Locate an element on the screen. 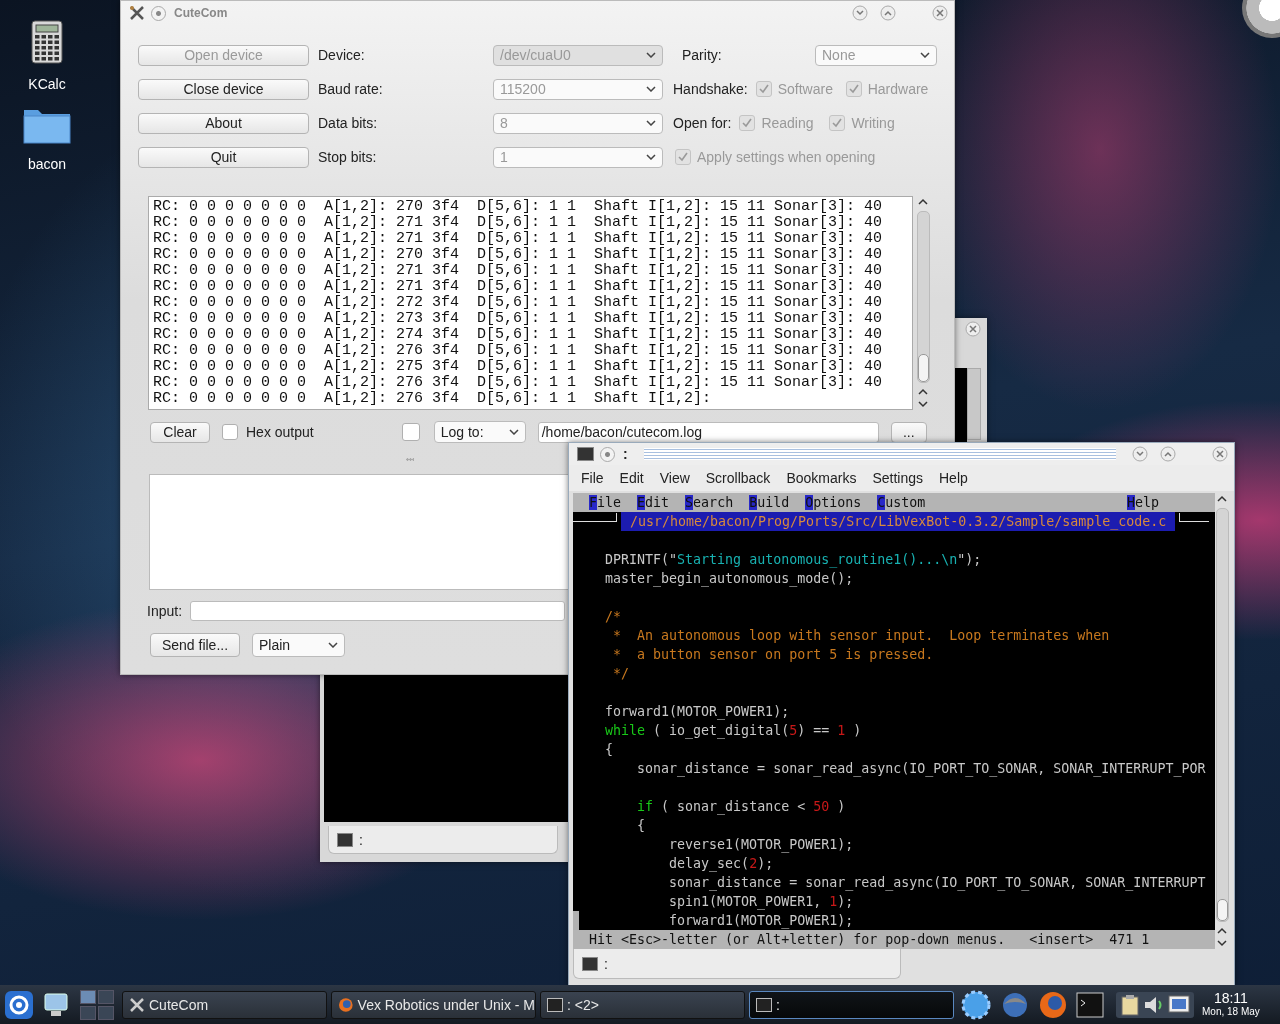 The width and height of the screenshot is (1280, 1024). push-button: Close device is located at coordinates (223, 89).